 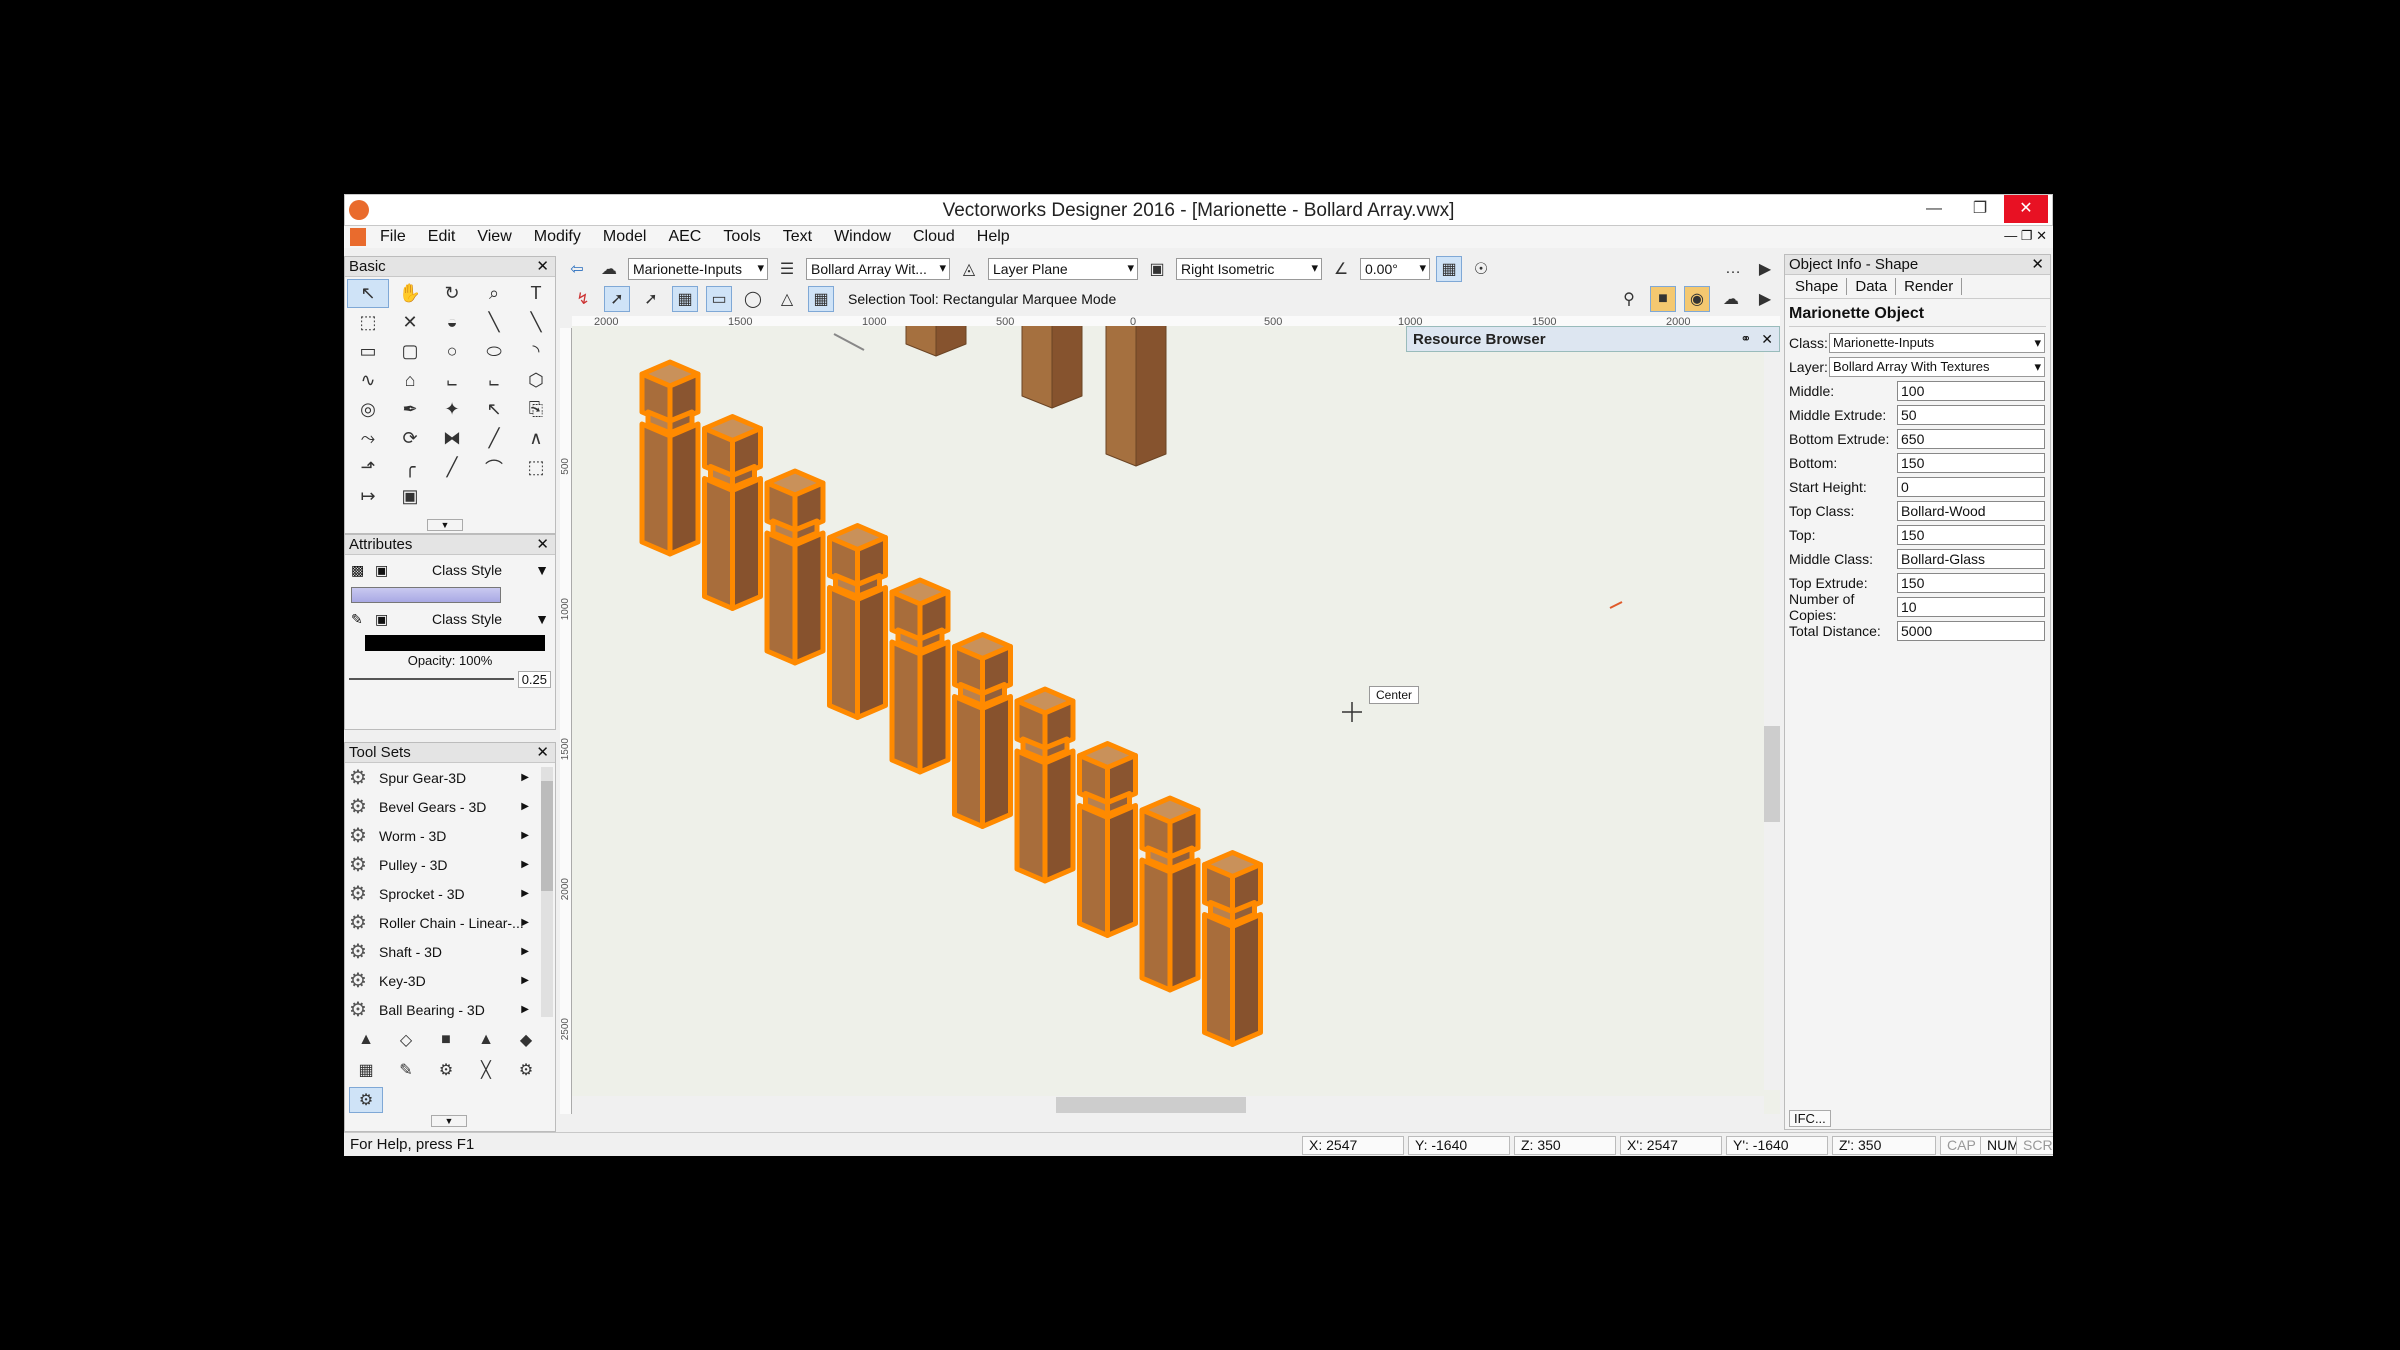 What do you see at coordinates (450, 1009) in the screenshot?
I see `toolset-item: ⚙ Ball Bearing - 3D ▶` at bounding box center [450, 1009].